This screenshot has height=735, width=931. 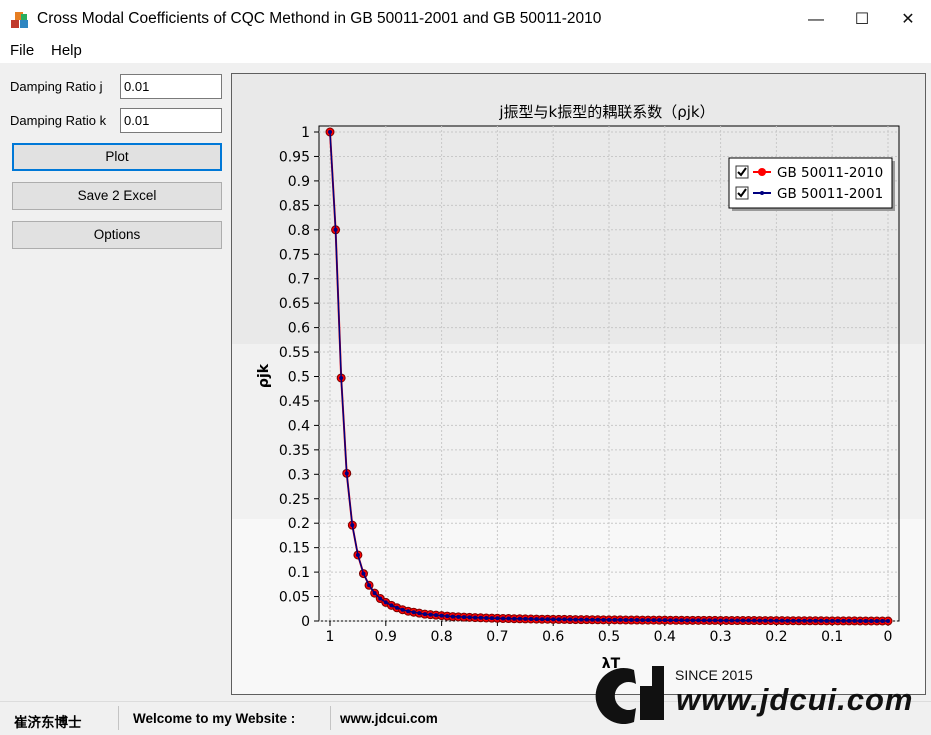 What do you see at coordinates (862, 20) in the screenshot?
I see `maximize-button: ☐` at bounding box center [862, 20].